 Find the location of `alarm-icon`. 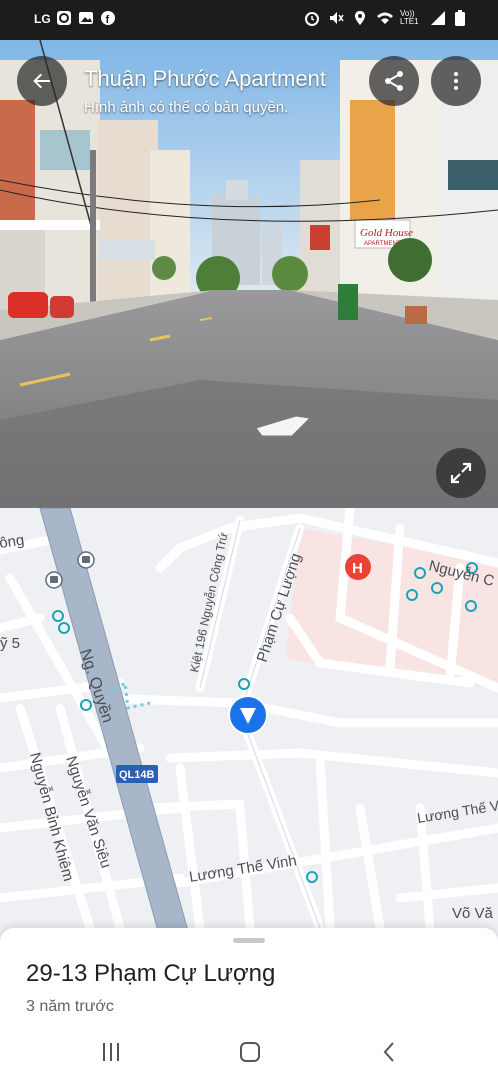

alarm-icon is located at coordinates (312, 18).